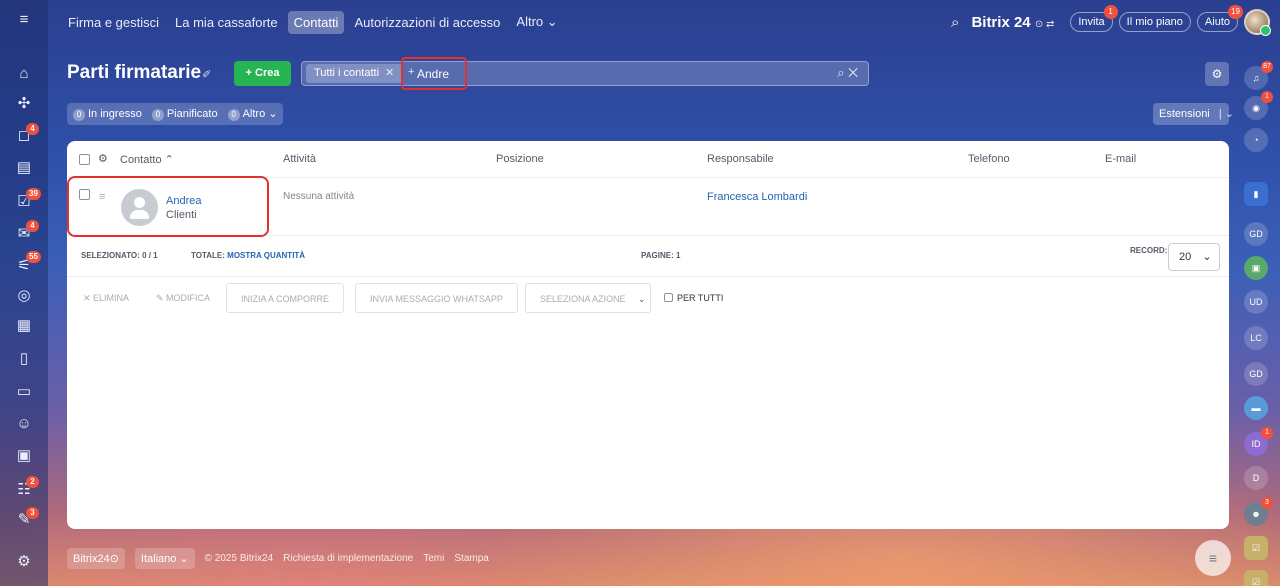  I want to click on column-position: Posizione, so click(520, 159).